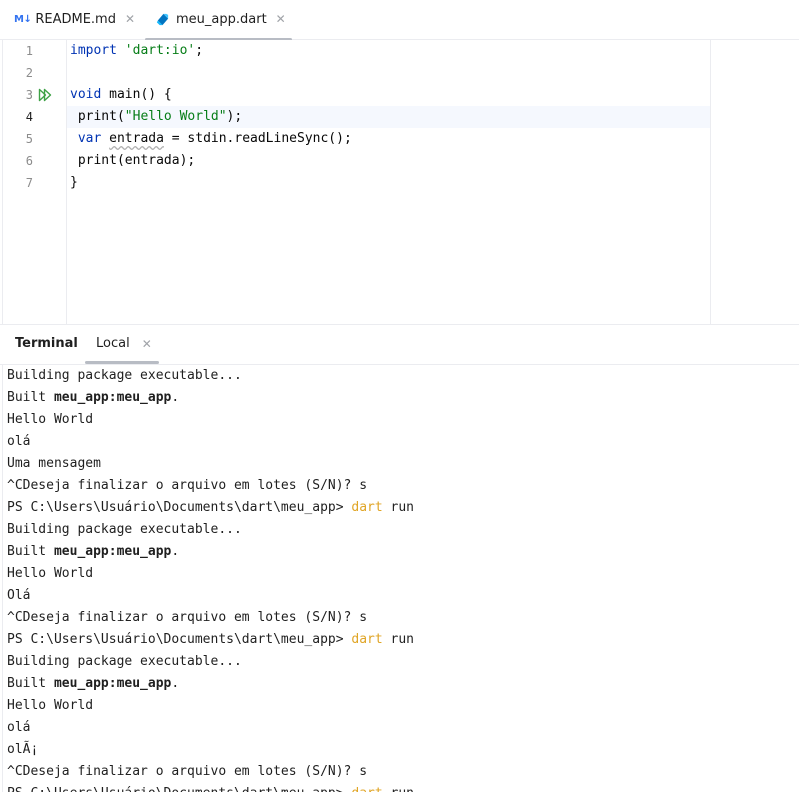 The image size is (799, 792). What do you see at coordinates (121, 94) in the screenshot?
I see `code-line-3: void main() {` at bounding box center [121, 94].